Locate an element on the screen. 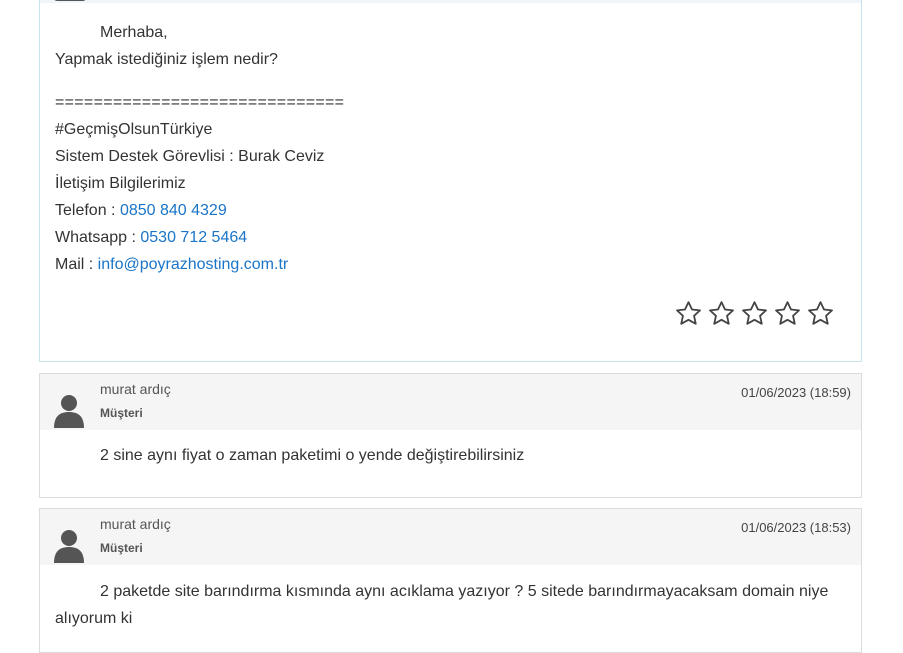 This screenshot has width=903, height=653. whatsapp-link: 0530 712 5464 is located at coordinates (193, 237).